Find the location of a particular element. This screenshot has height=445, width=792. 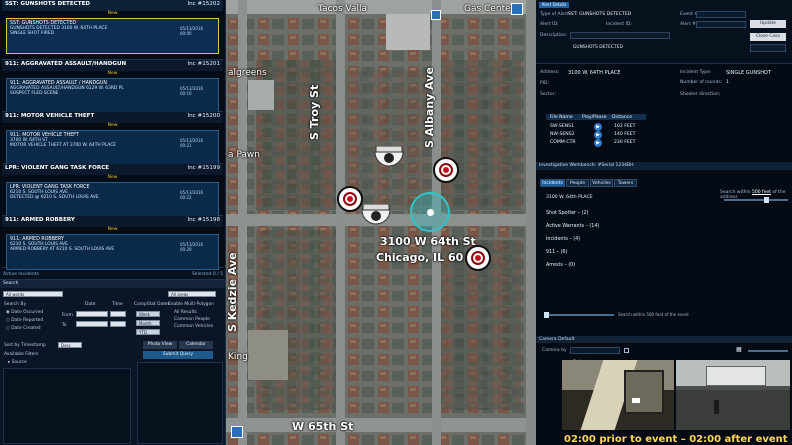

tab-incidents: Incidents is located at coordinates (552, 183).